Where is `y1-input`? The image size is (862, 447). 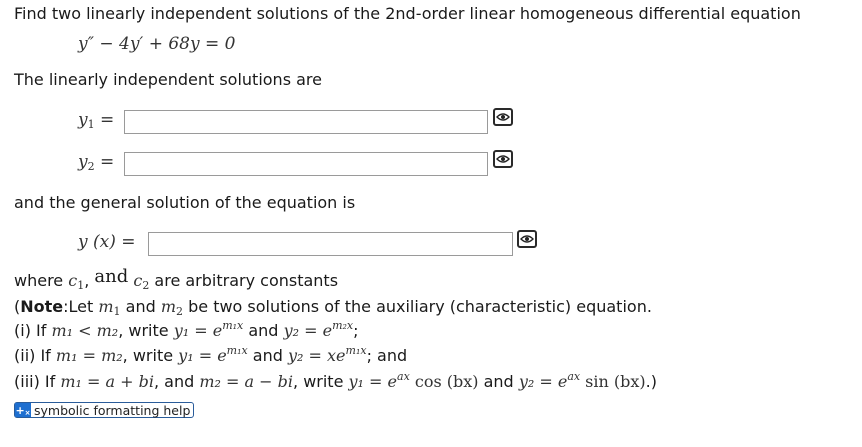
y1-input is located at coordinates (306, 122).